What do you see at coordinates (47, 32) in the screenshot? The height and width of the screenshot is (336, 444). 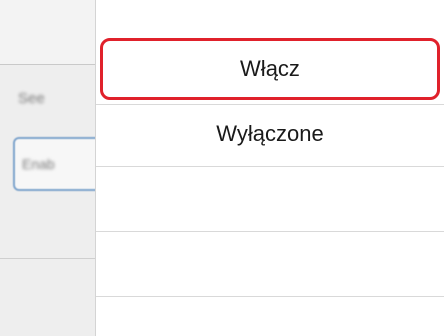 I see `background-header` at bounding box center [47, 32].